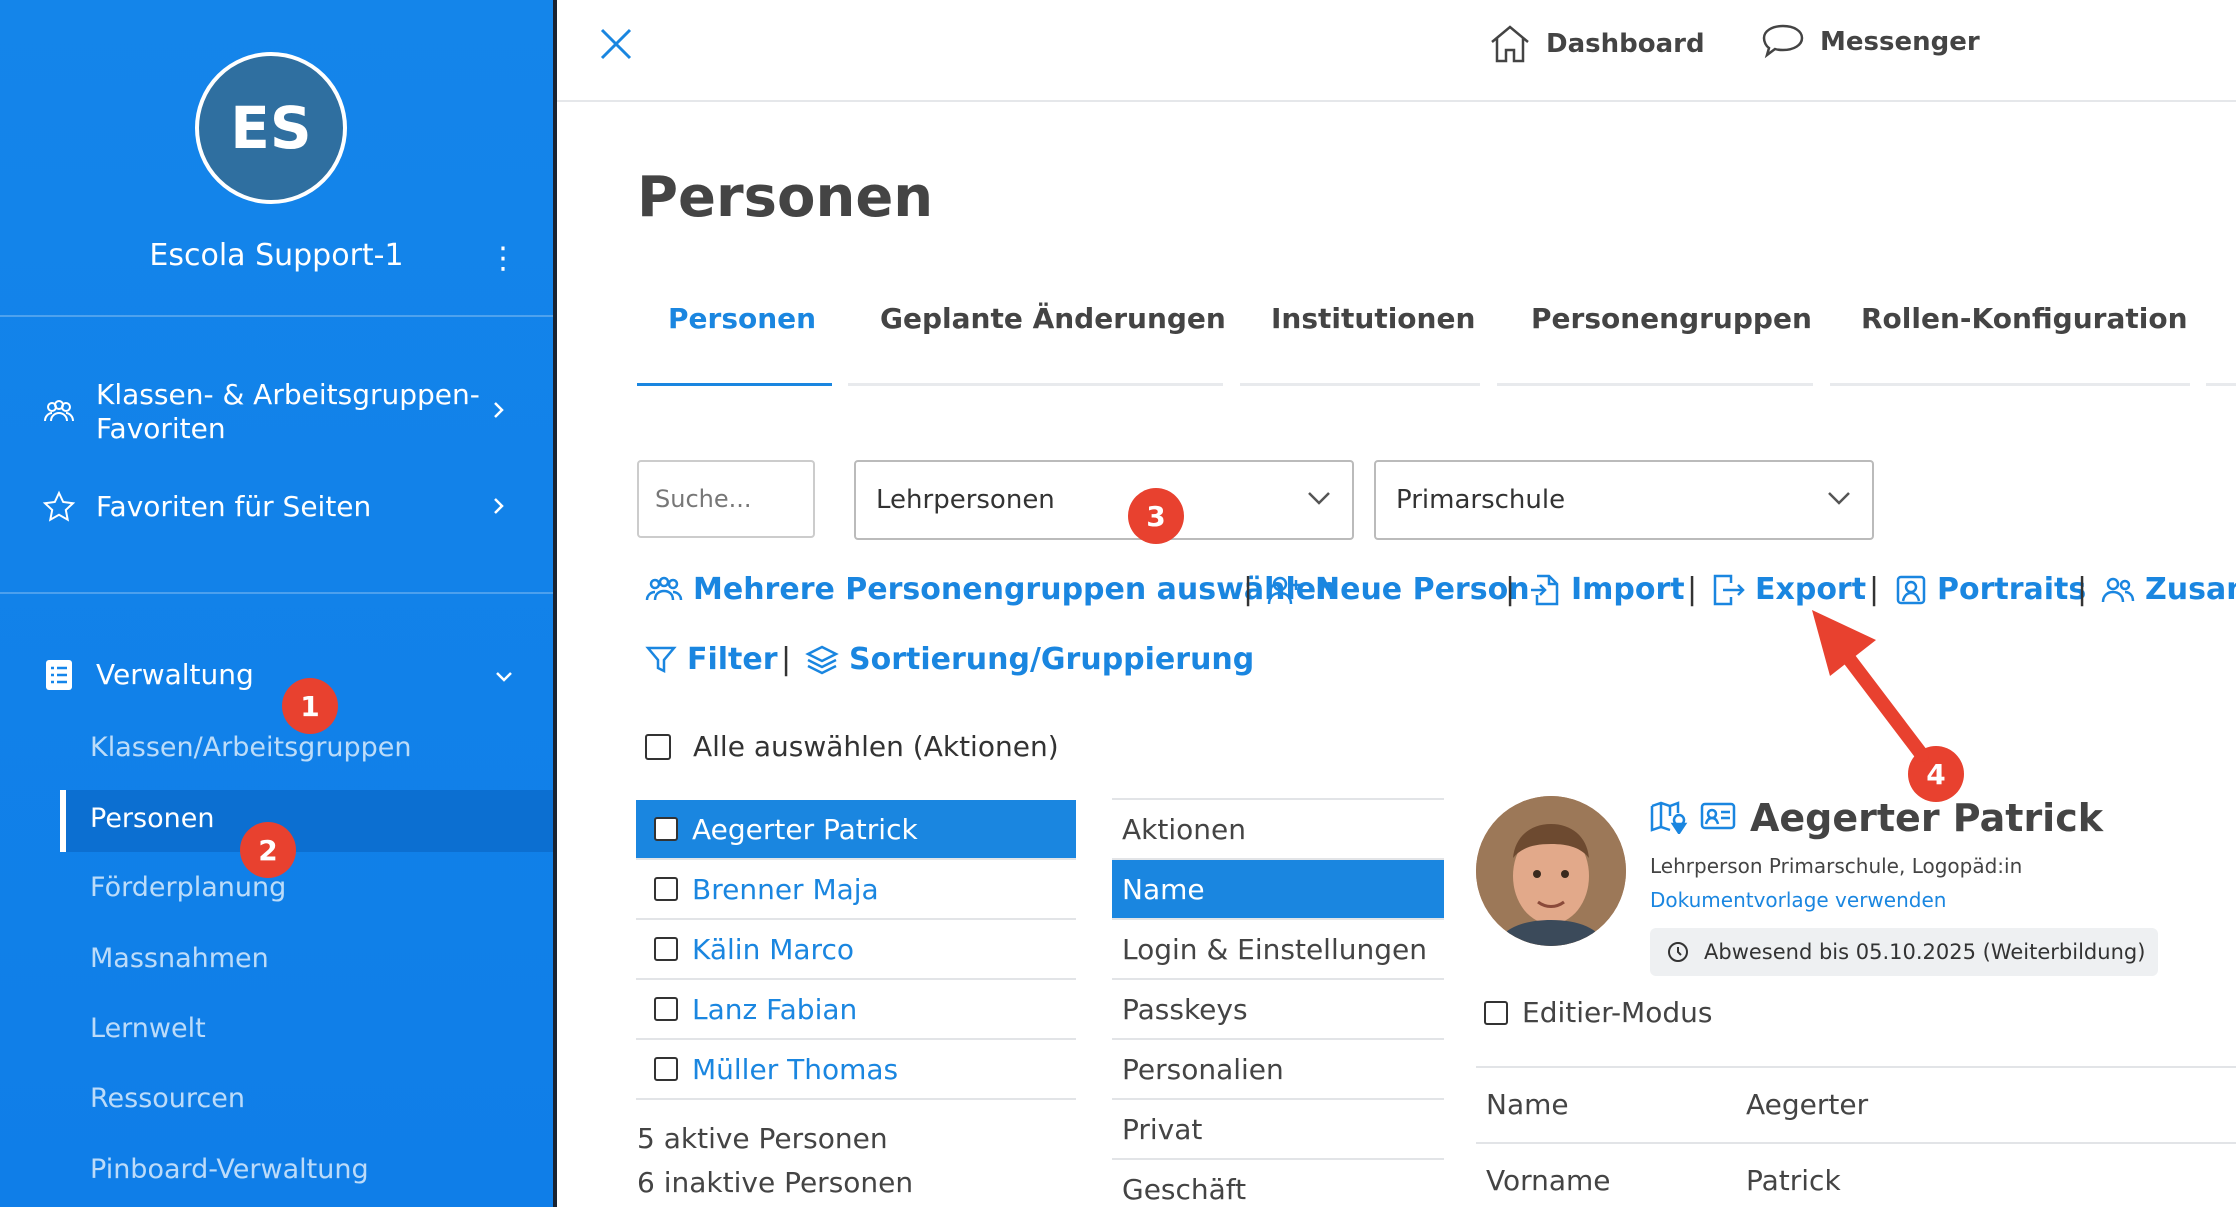  What do you see at coordinates (658, 746) in the screenshot?
I see `select-all-checkbox` at bounding box center [658, 746].